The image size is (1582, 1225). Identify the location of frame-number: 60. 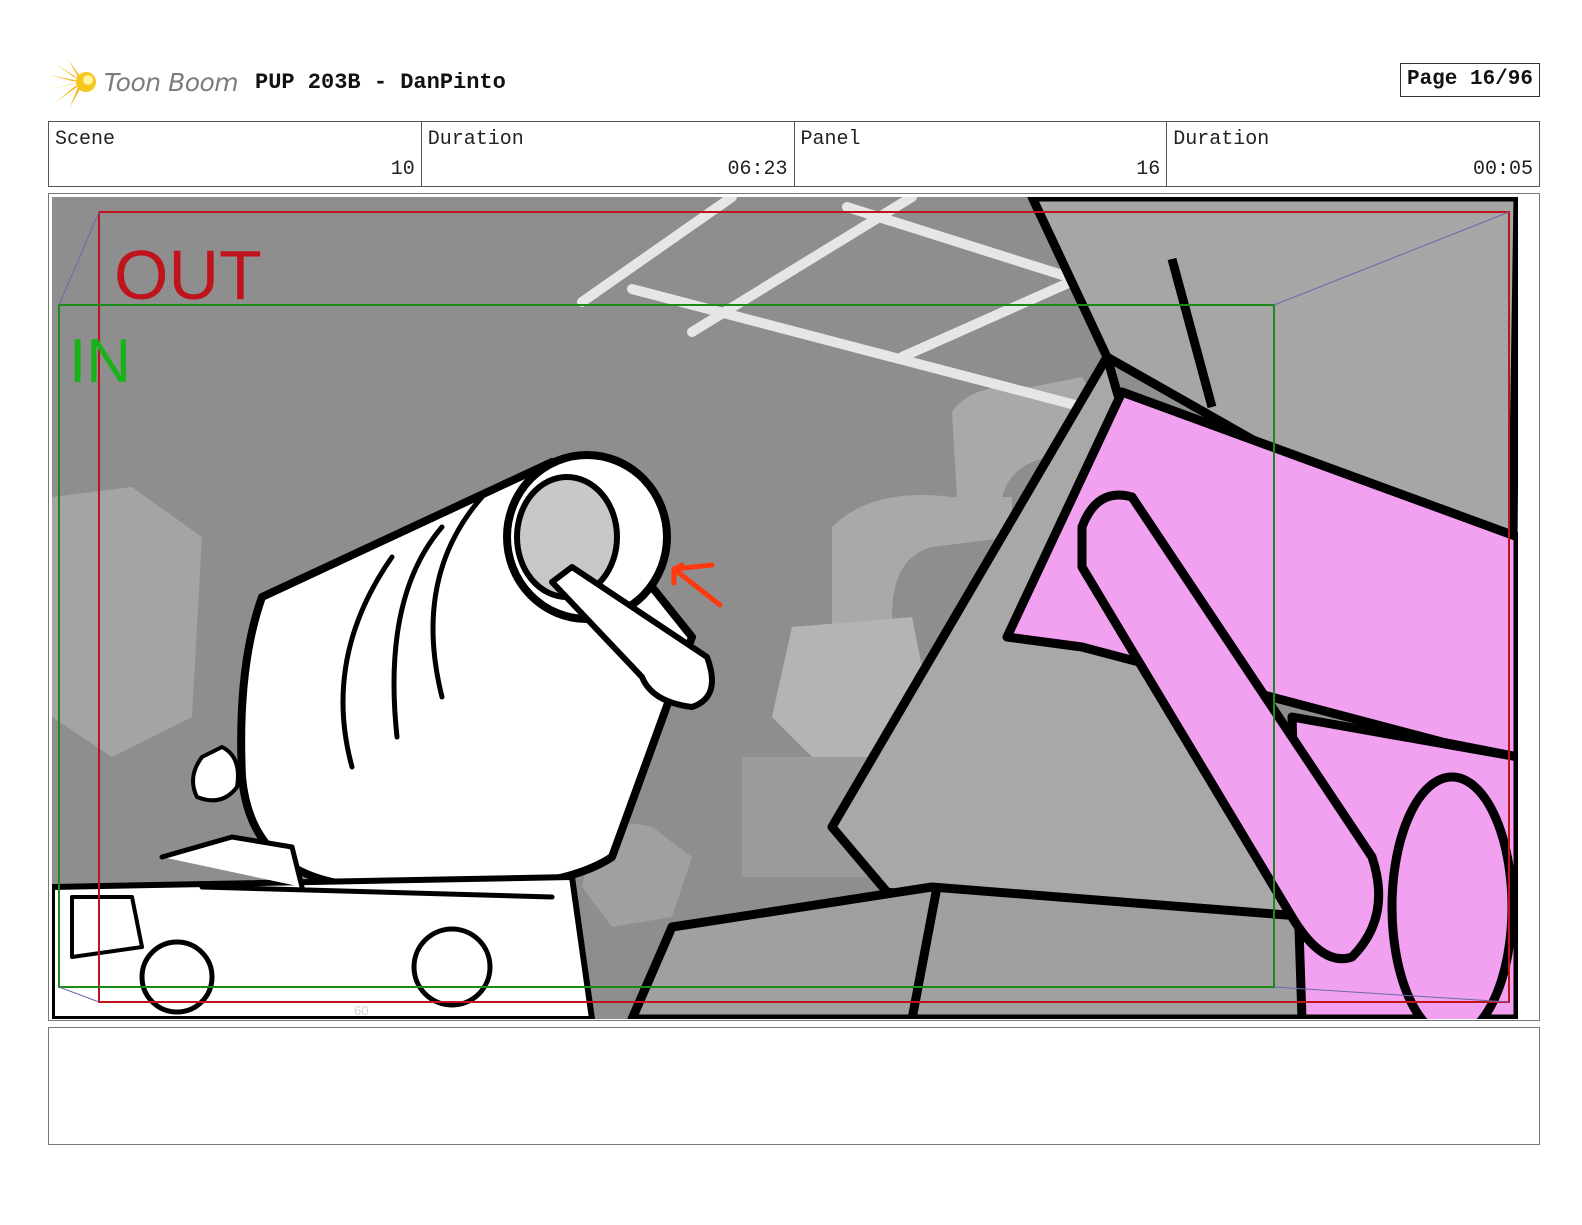
(361, 1010).